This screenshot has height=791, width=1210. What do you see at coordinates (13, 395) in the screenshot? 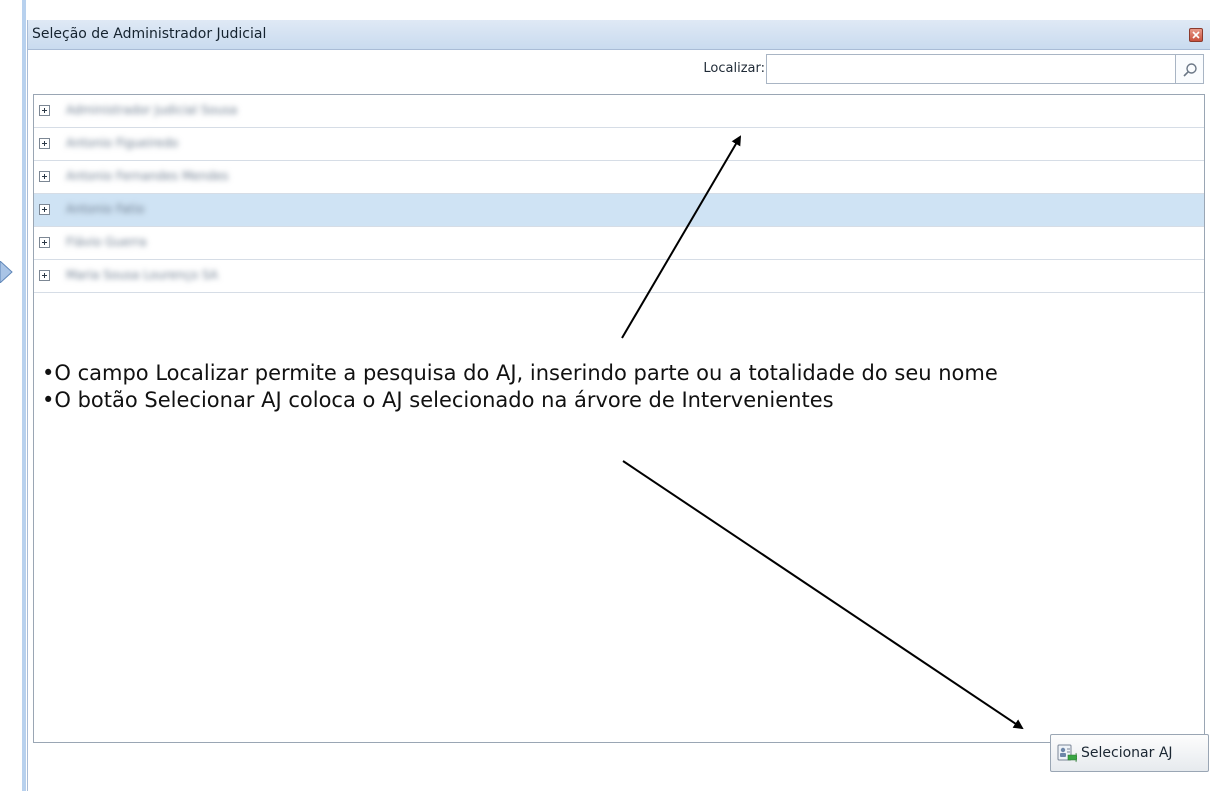
I see `background-window-edge` at bounding box center [13, 395].